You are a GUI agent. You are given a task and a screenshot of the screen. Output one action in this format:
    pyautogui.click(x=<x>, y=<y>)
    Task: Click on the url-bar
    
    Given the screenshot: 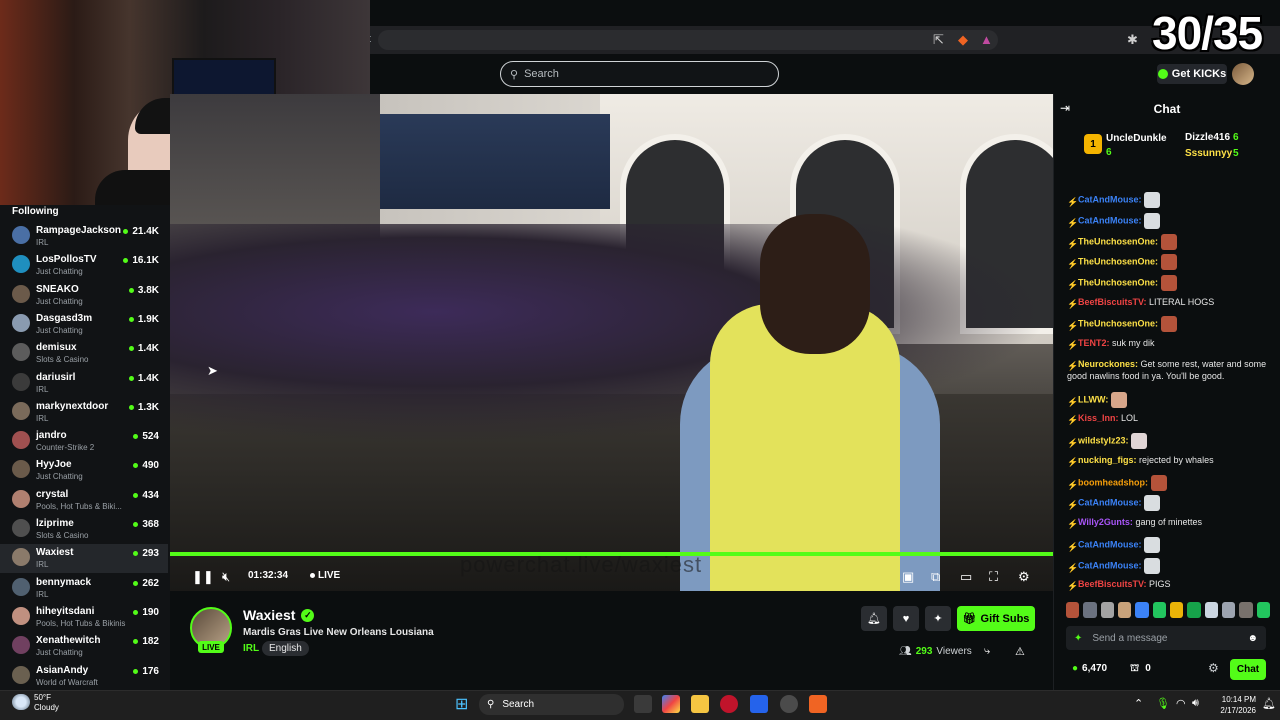 What is the action you would take?
    pyautogui.click(x=688, y=40)
    